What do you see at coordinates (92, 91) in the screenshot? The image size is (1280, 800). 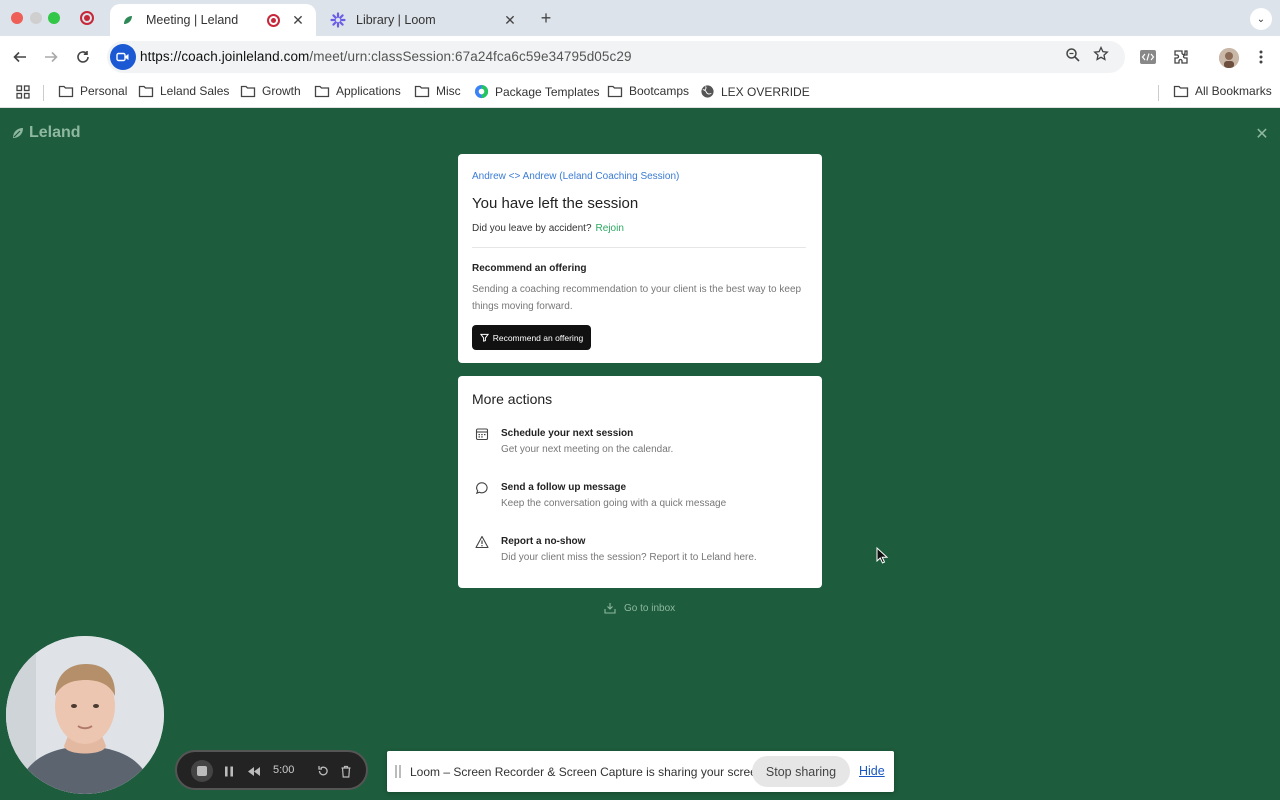 I see `bookmark-personal: Personal` at bounding box center [92, 91].